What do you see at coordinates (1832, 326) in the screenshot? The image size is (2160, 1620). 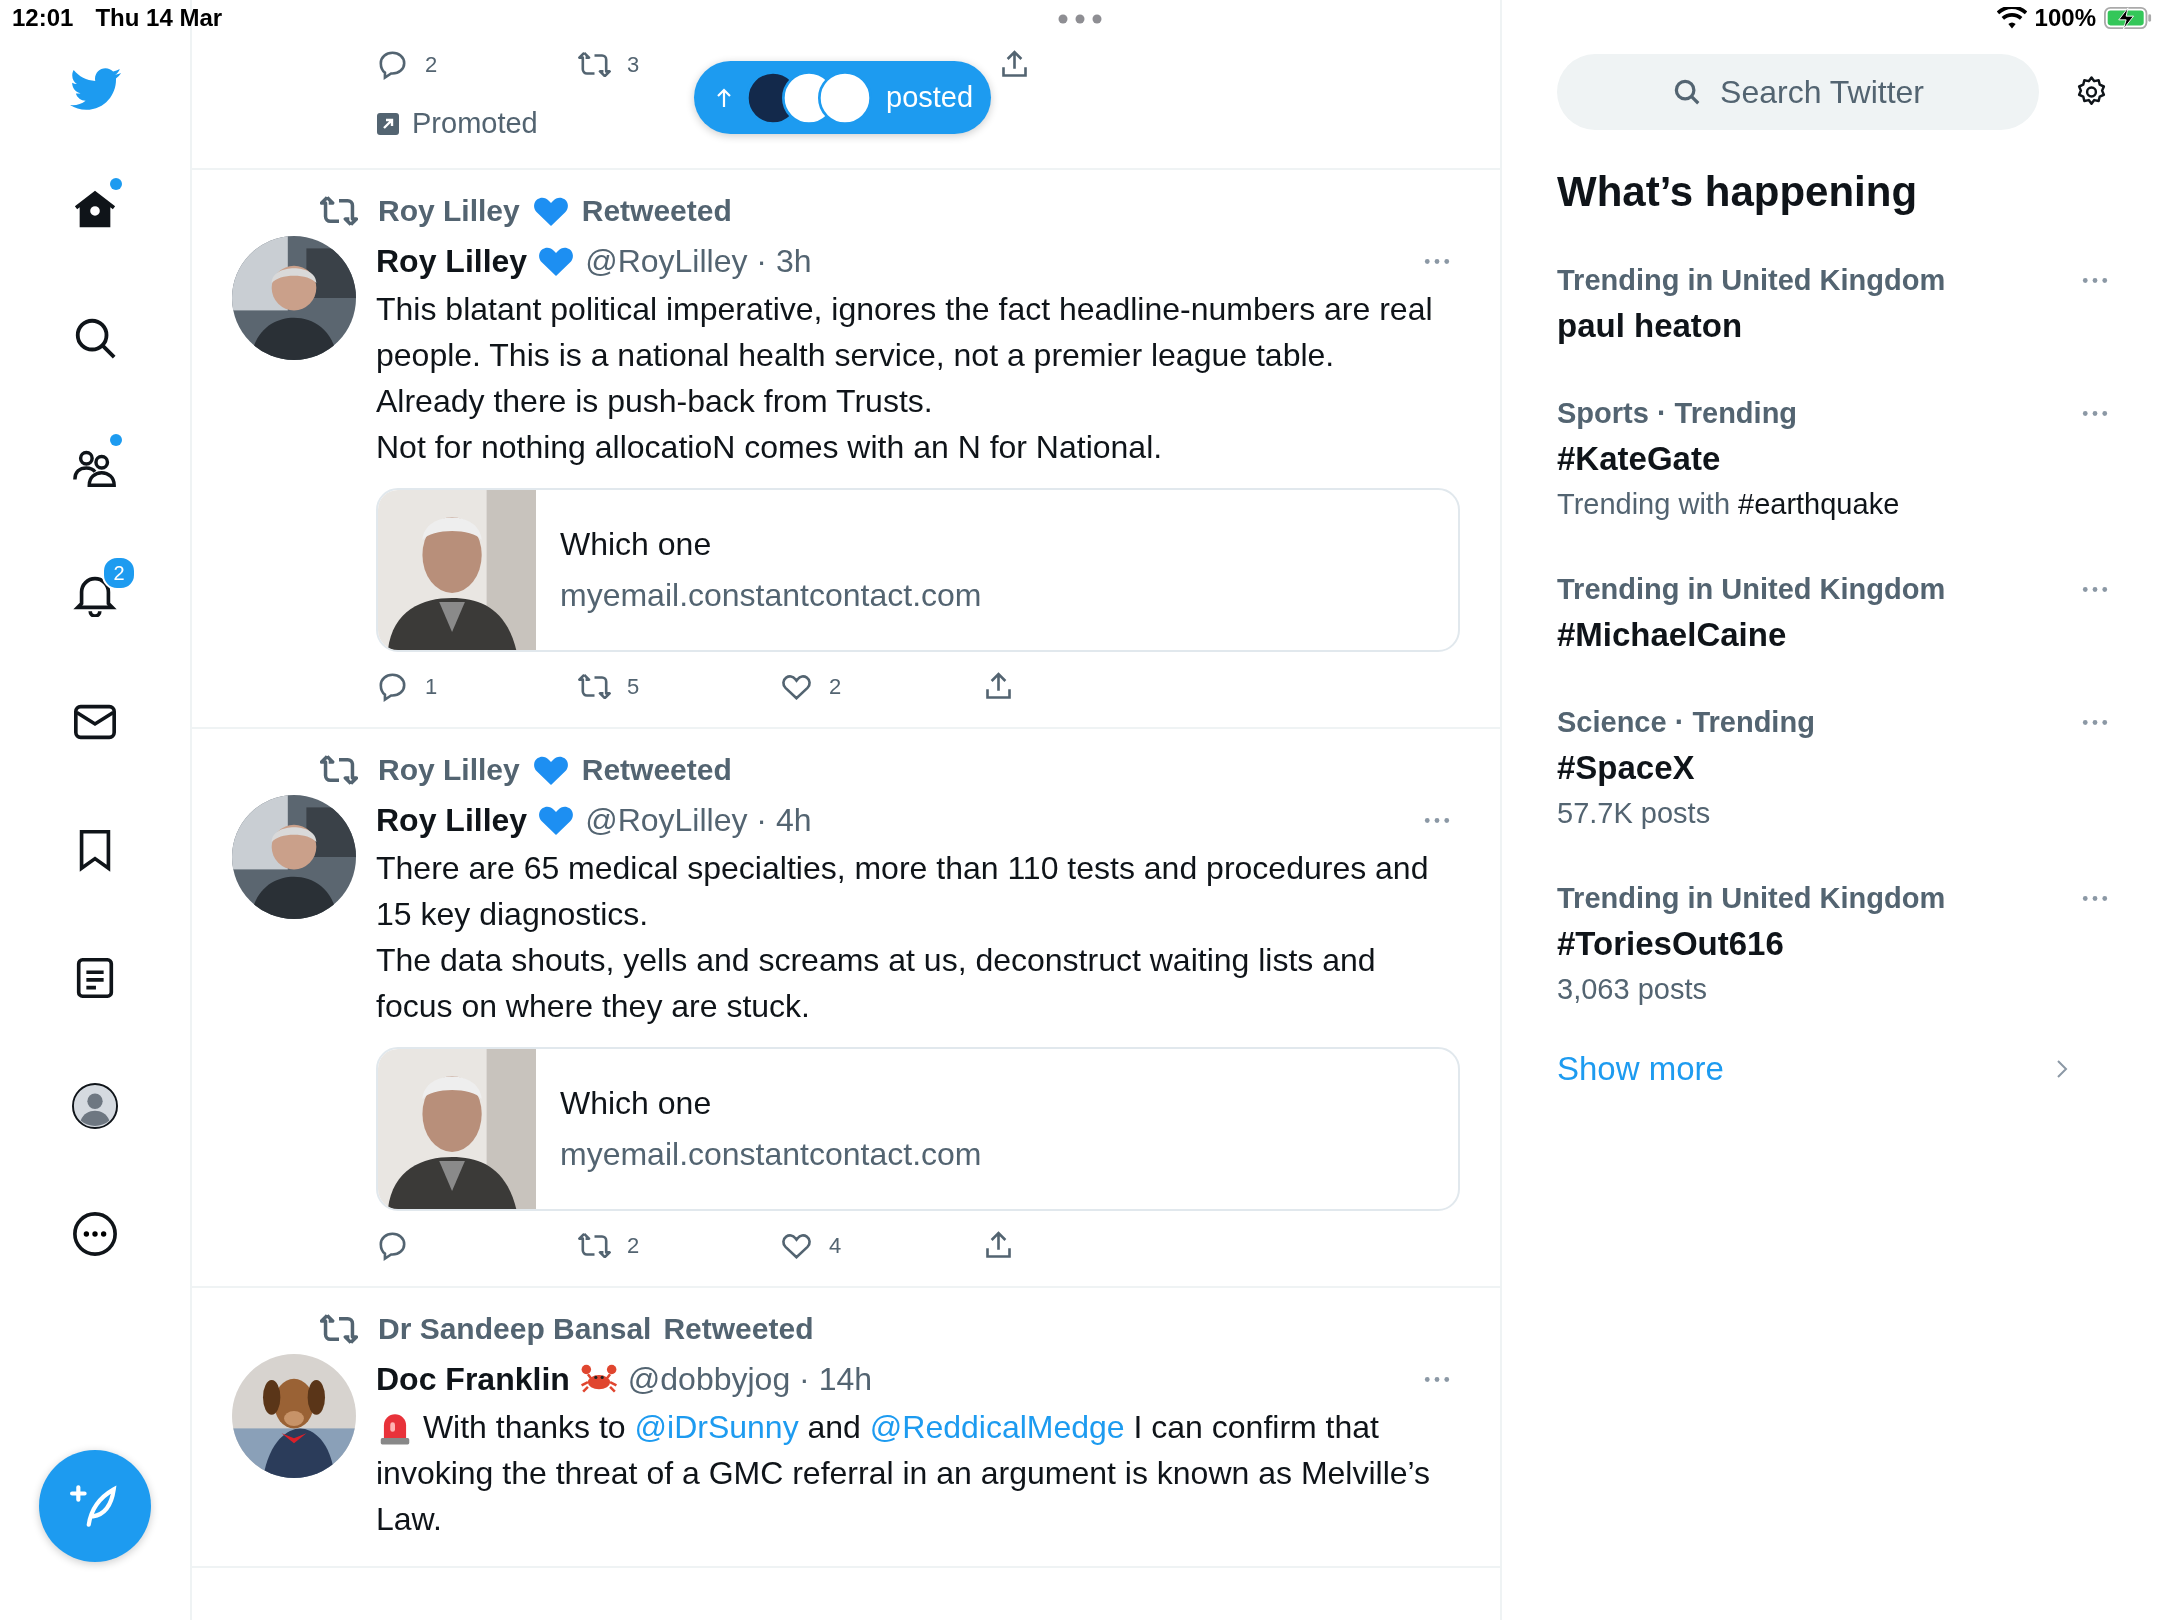 I see `trend-topic: paul heaton` at bounding box center [1832, 326].